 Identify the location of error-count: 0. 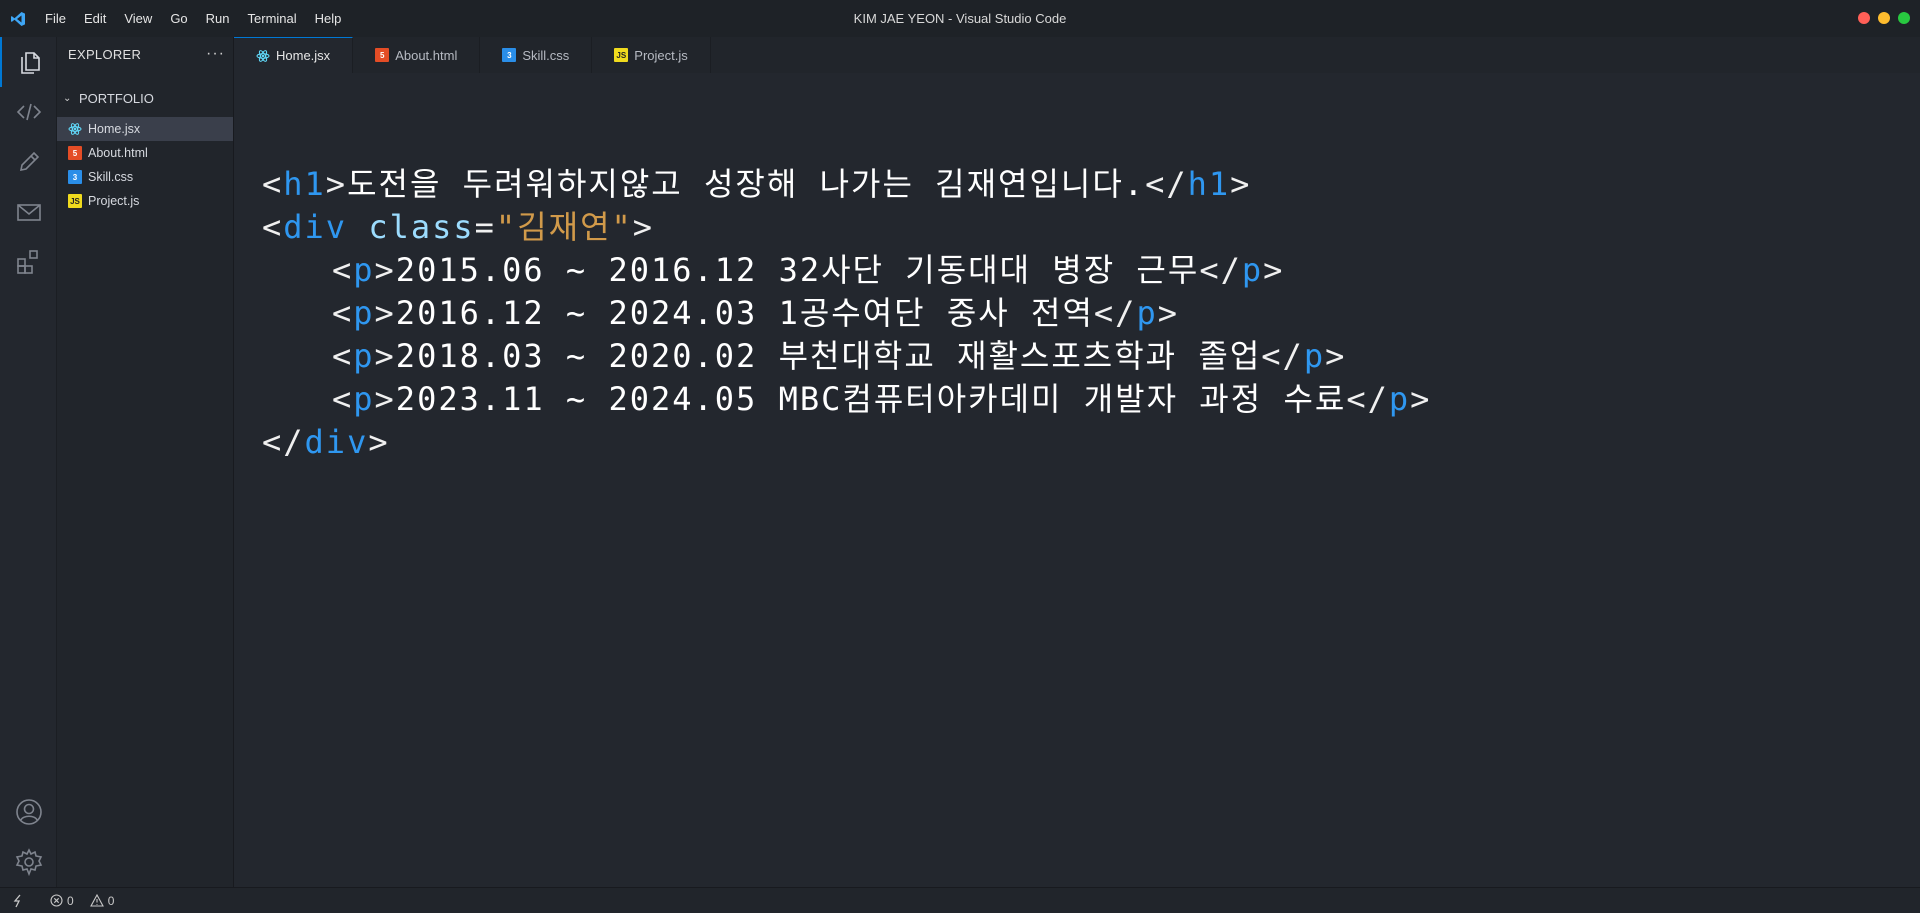
(70, 900).